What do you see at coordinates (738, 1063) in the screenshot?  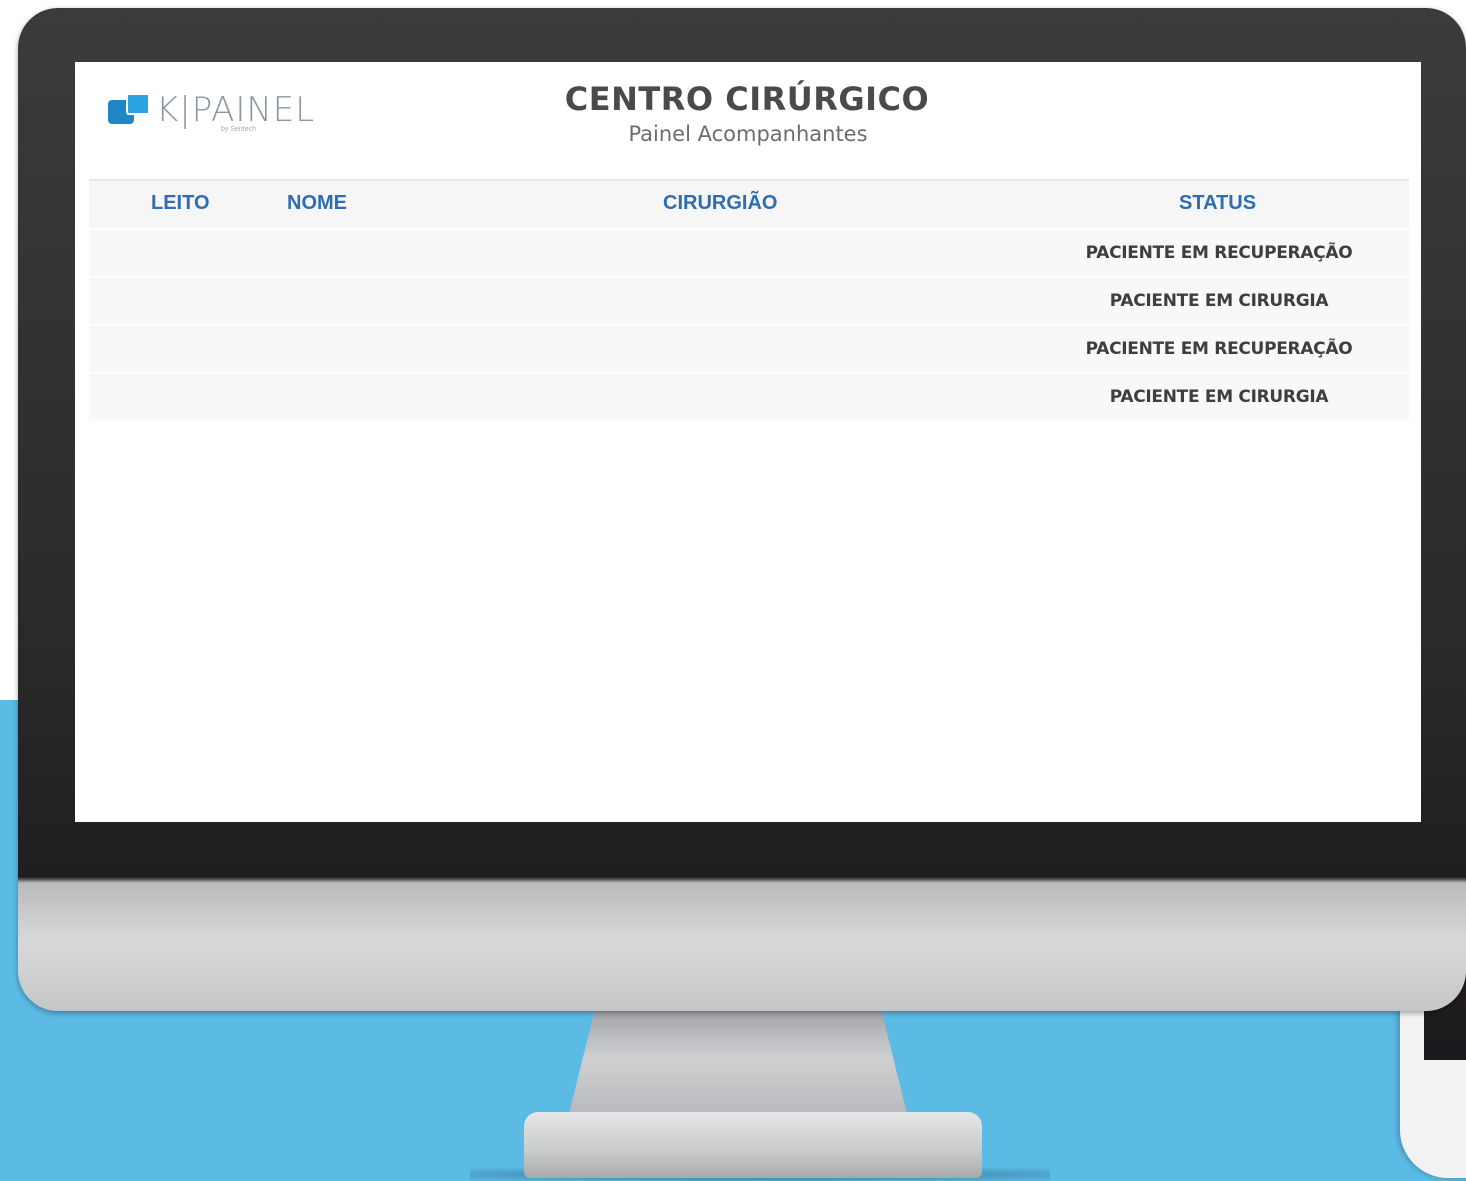 I see `monitor-stand-neck` at bounding box center [738, 1063].